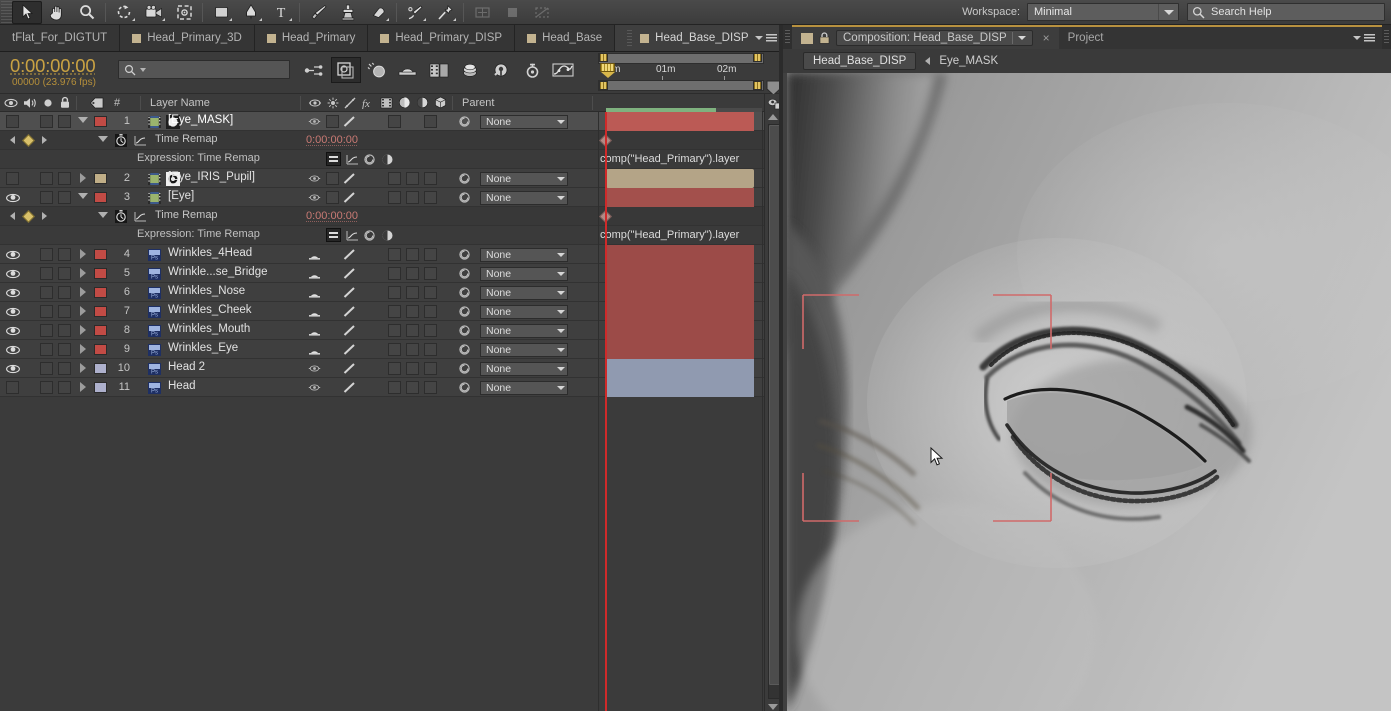 Image resolution: width=1391 pixels, height=711 pixels. I want to click on brush-tool, so click(318, 12).